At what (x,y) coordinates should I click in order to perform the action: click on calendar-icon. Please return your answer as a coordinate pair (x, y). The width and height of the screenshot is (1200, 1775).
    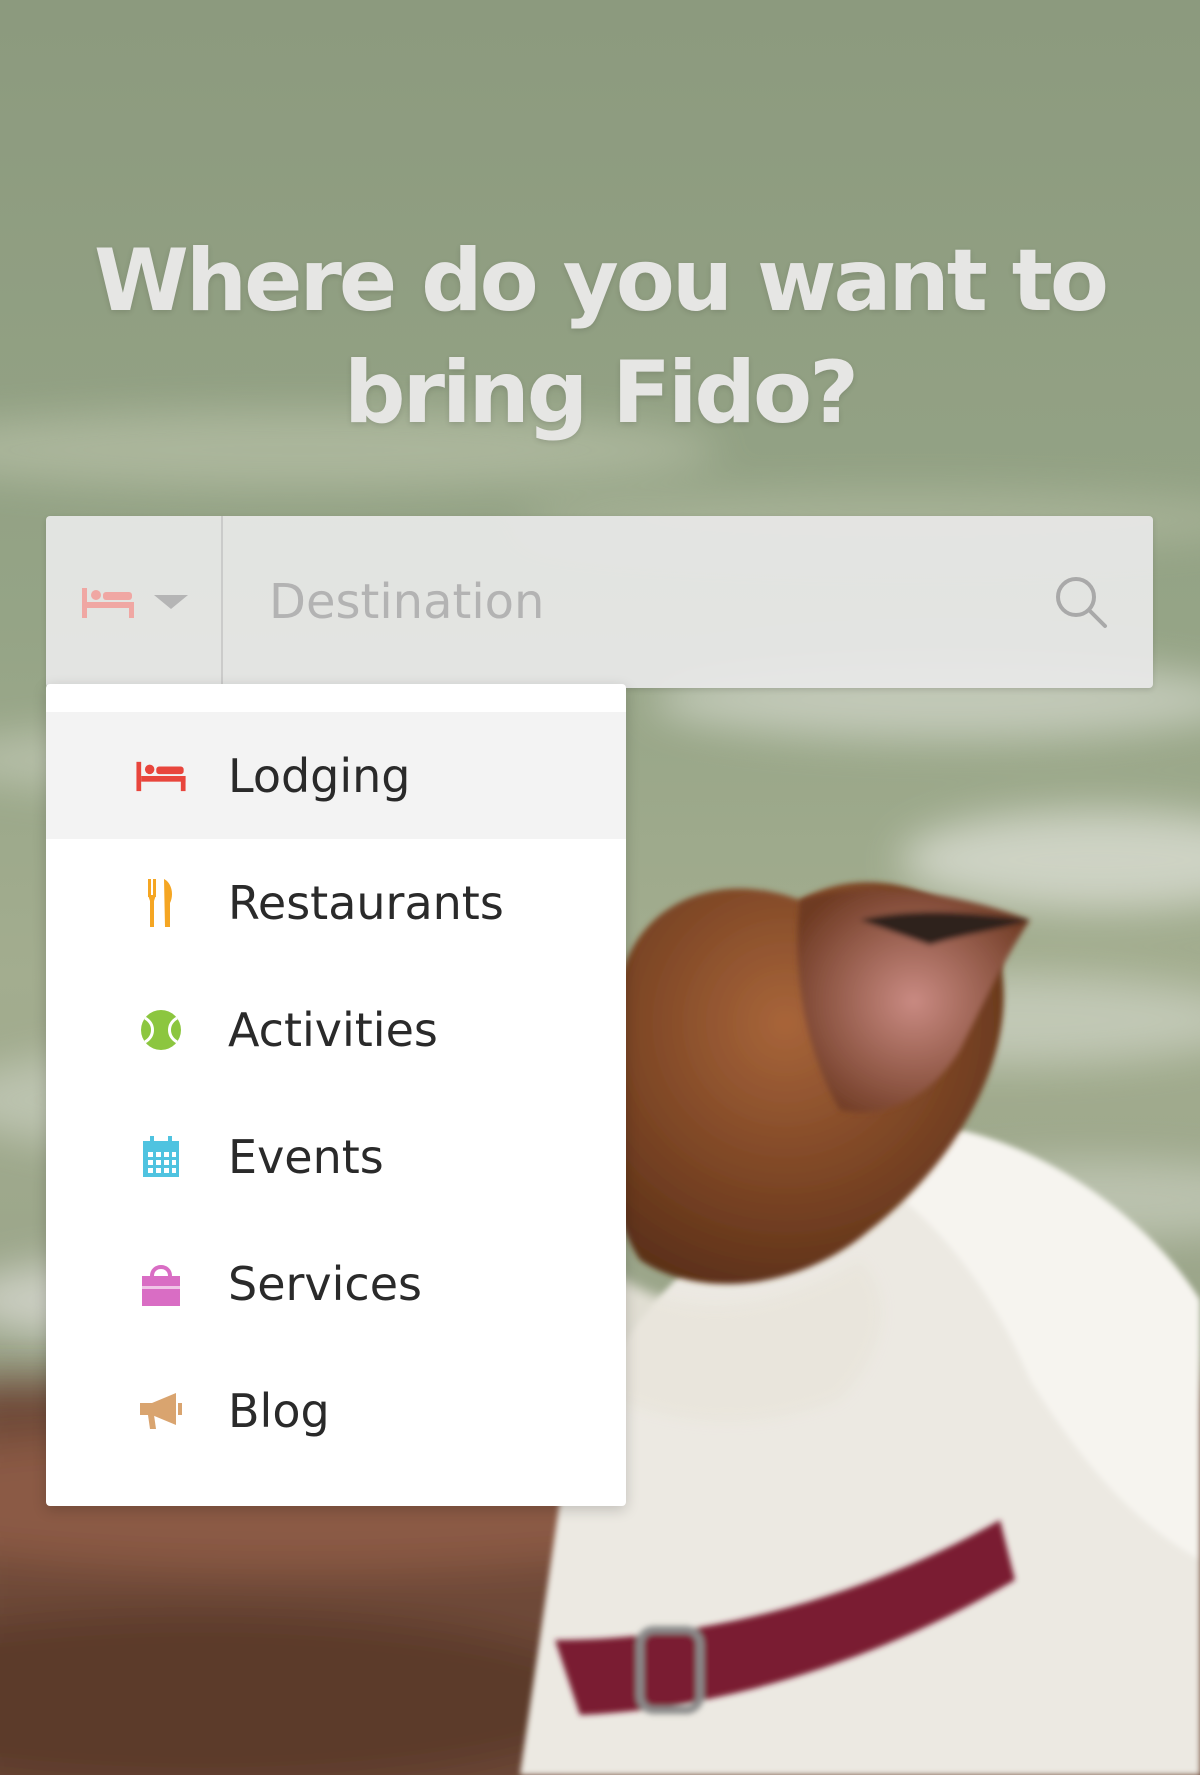
    Looking at the image, I should click on (161, 1157).